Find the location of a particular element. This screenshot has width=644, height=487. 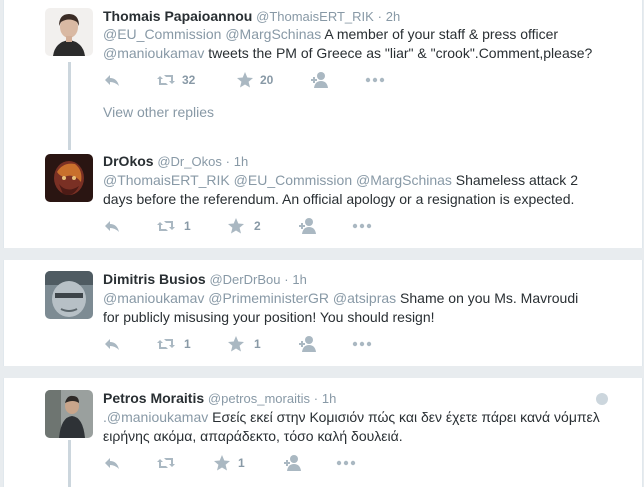

tweet-header: DrOkos @Dr_Okos · 1h is located at coordinates (175, 161).